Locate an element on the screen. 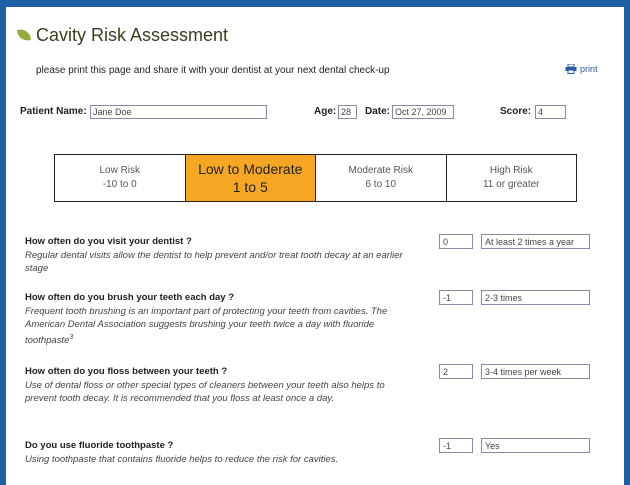  title-row: Cavity Risk Assessment is located at coordinates (123, 35).